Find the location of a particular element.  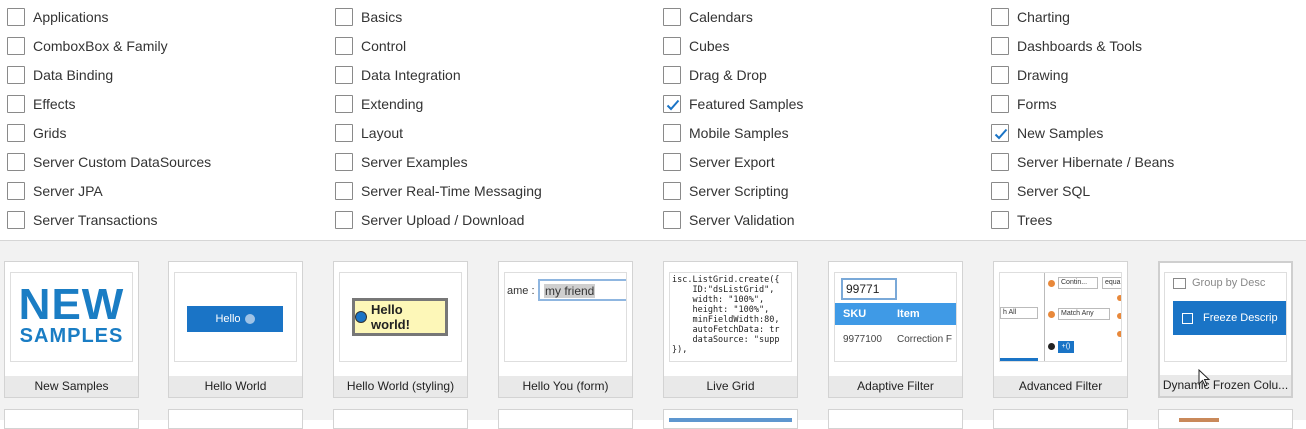

category-checkbox-item: Applications is located at coordinates (58, 17).